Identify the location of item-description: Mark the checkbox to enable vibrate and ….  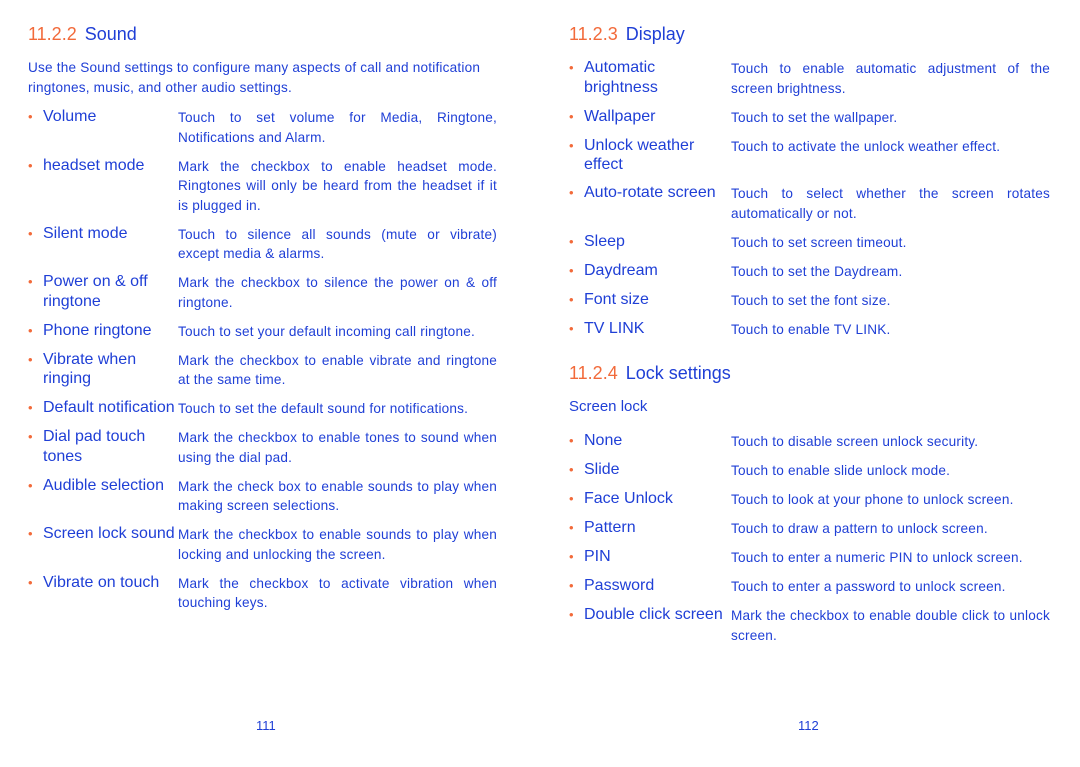
(337, 370).